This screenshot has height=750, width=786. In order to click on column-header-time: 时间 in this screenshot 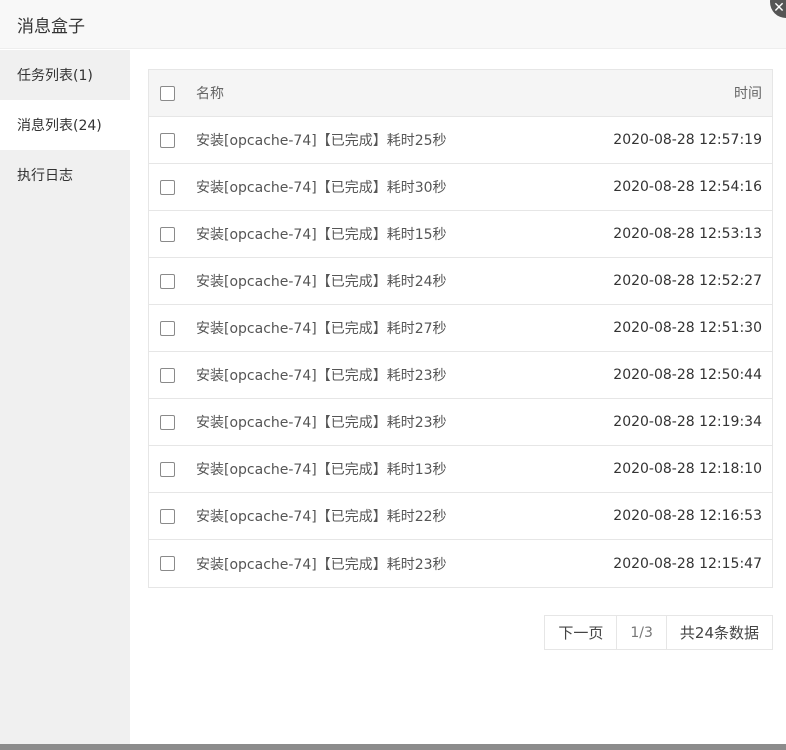, I will do `click(748, 94)`.